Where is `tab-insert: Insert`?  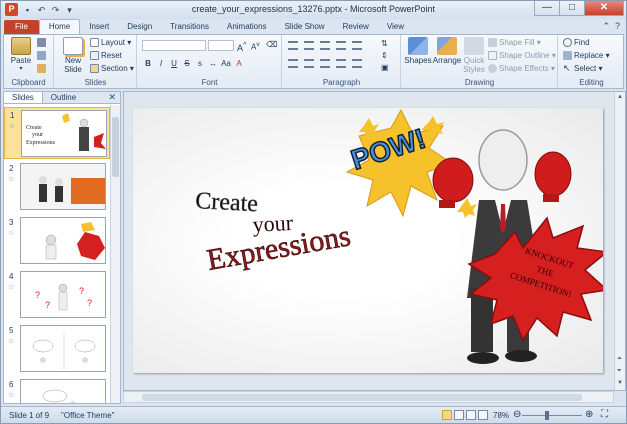
tab-insert: Insert is located at coordinates (99, 27).